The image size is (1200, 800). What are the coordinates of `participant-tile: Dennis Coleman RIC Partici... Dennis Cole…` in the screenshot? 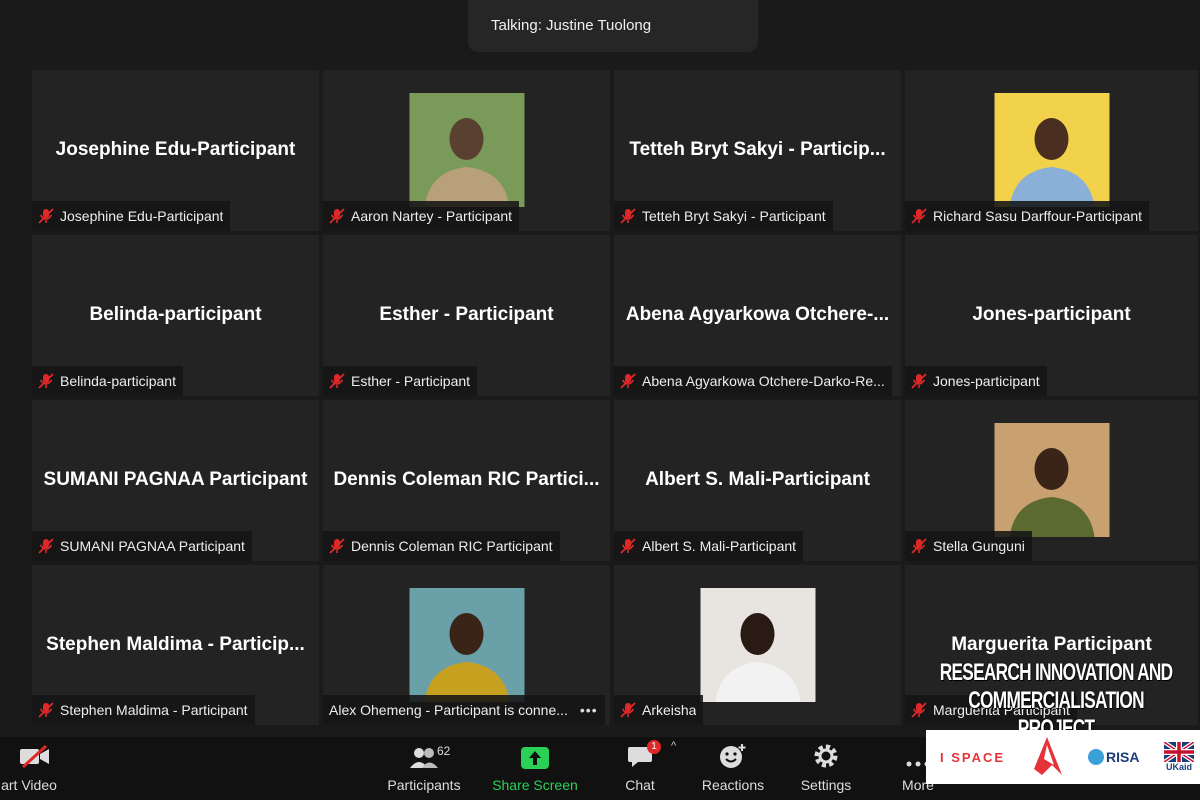 It's located at (466, 480).